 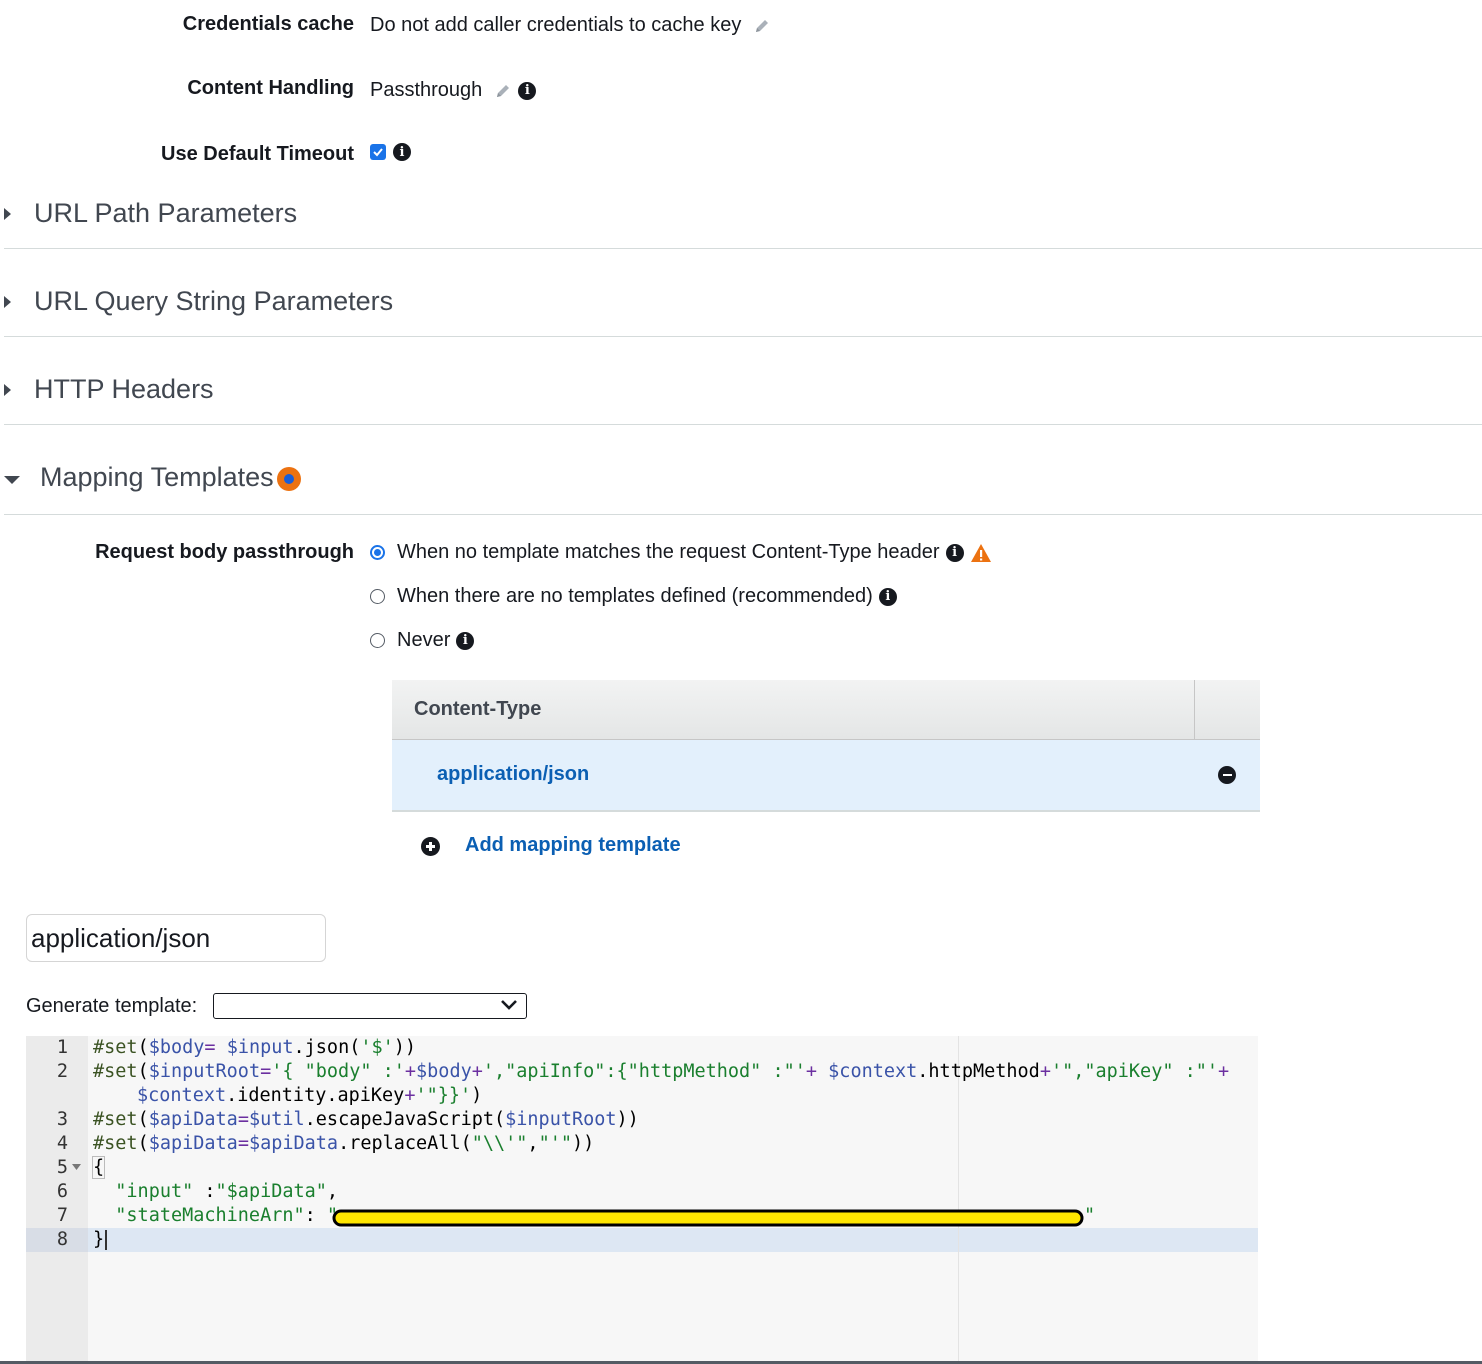 What do you see at coordinates (124, 389) in the screenshot?
I see `section-title: HTTP Headers` at bounding box center [124, 389].